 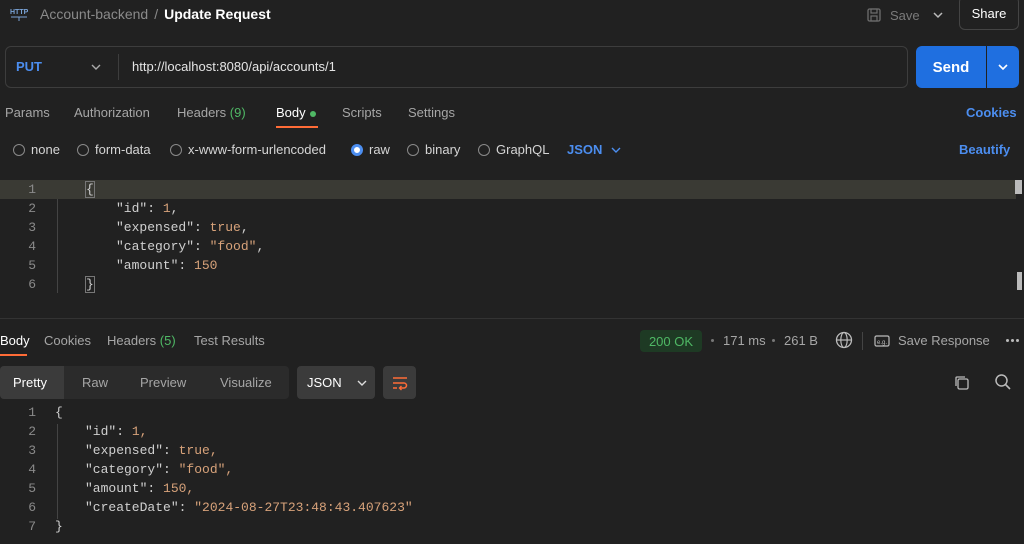 I want to click on tab-scripts: Scripts, so click(x=362, y=112).